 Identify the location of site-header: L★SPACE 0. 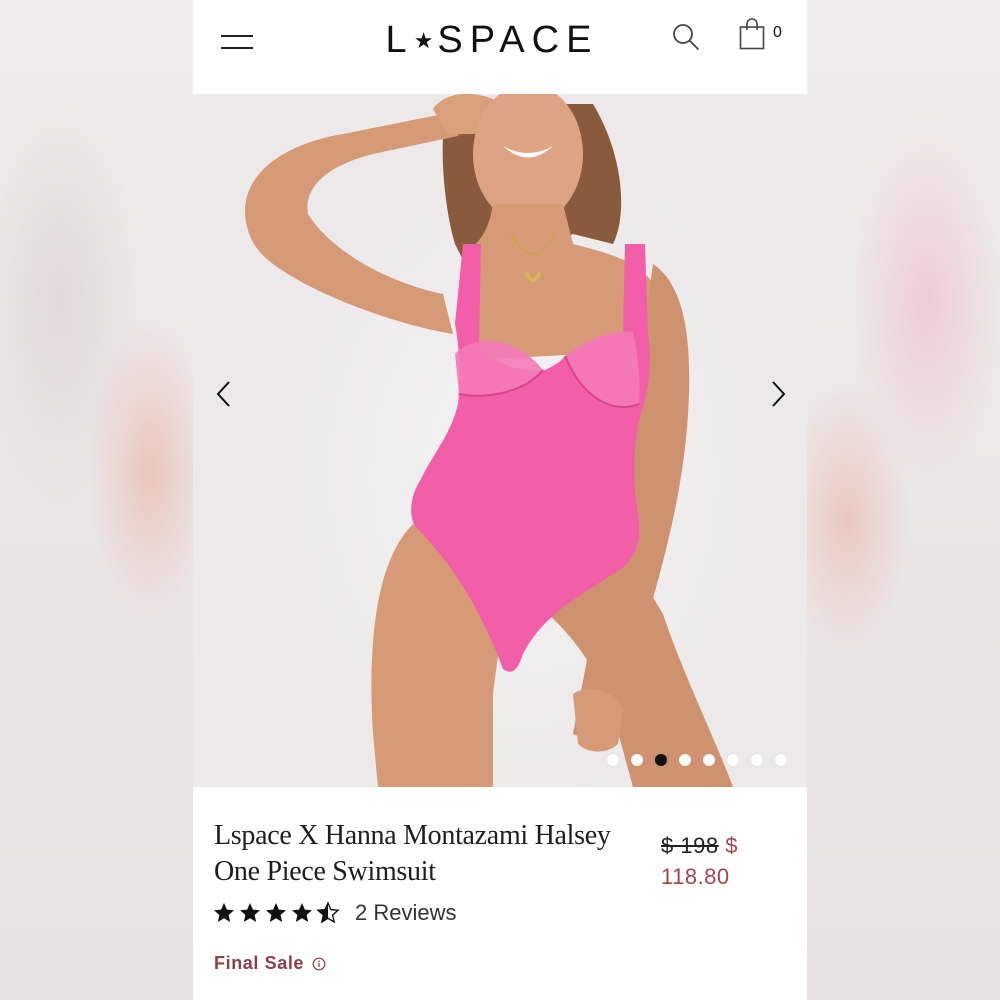
(500, 47).